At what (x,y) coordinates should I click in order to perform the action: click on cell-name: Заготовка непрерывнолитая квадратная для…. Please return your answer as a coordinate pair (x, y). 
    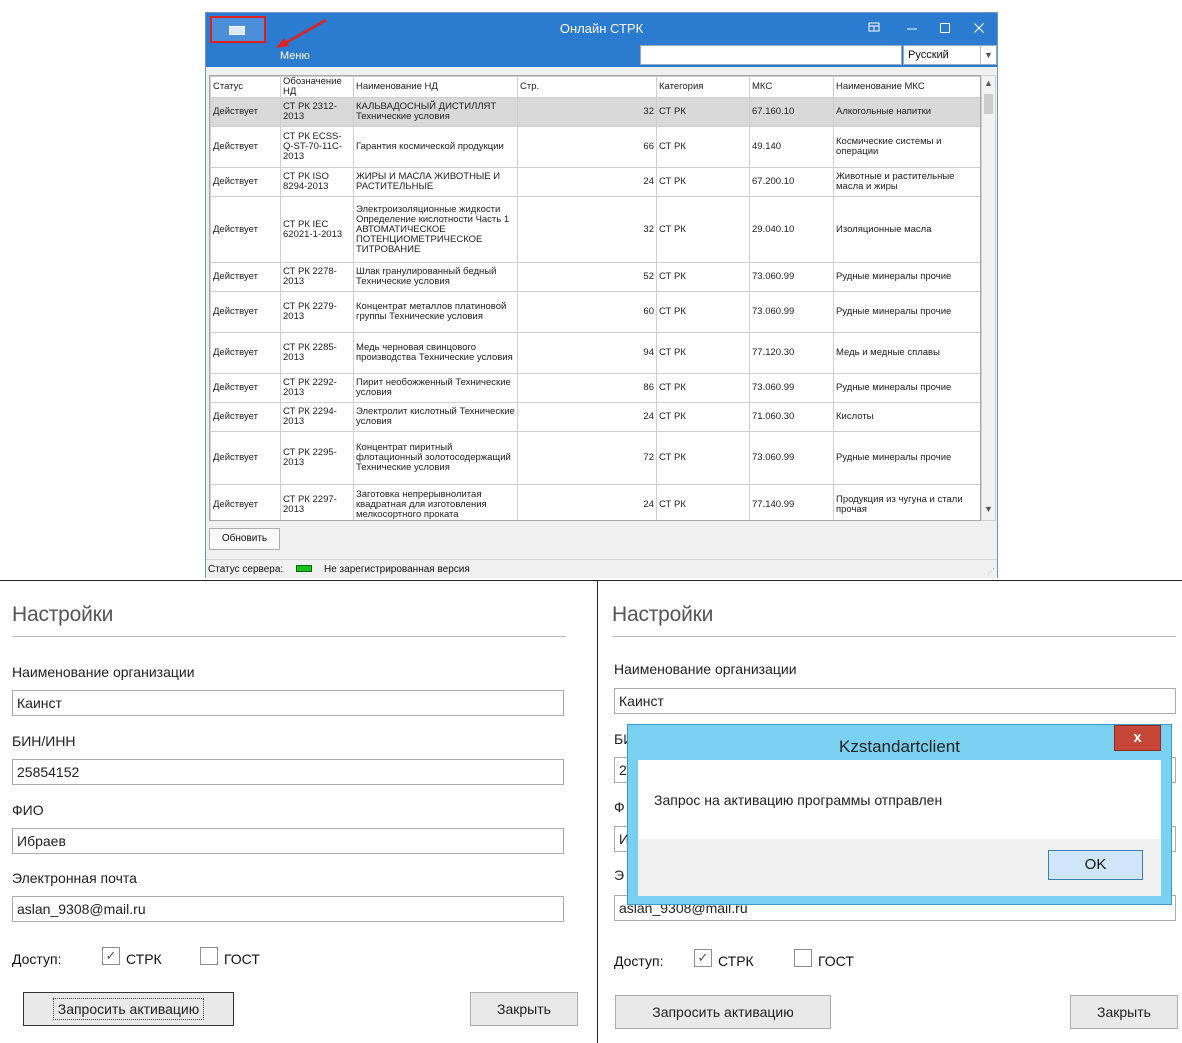
    Looking at the image, I should click on (435, 502).